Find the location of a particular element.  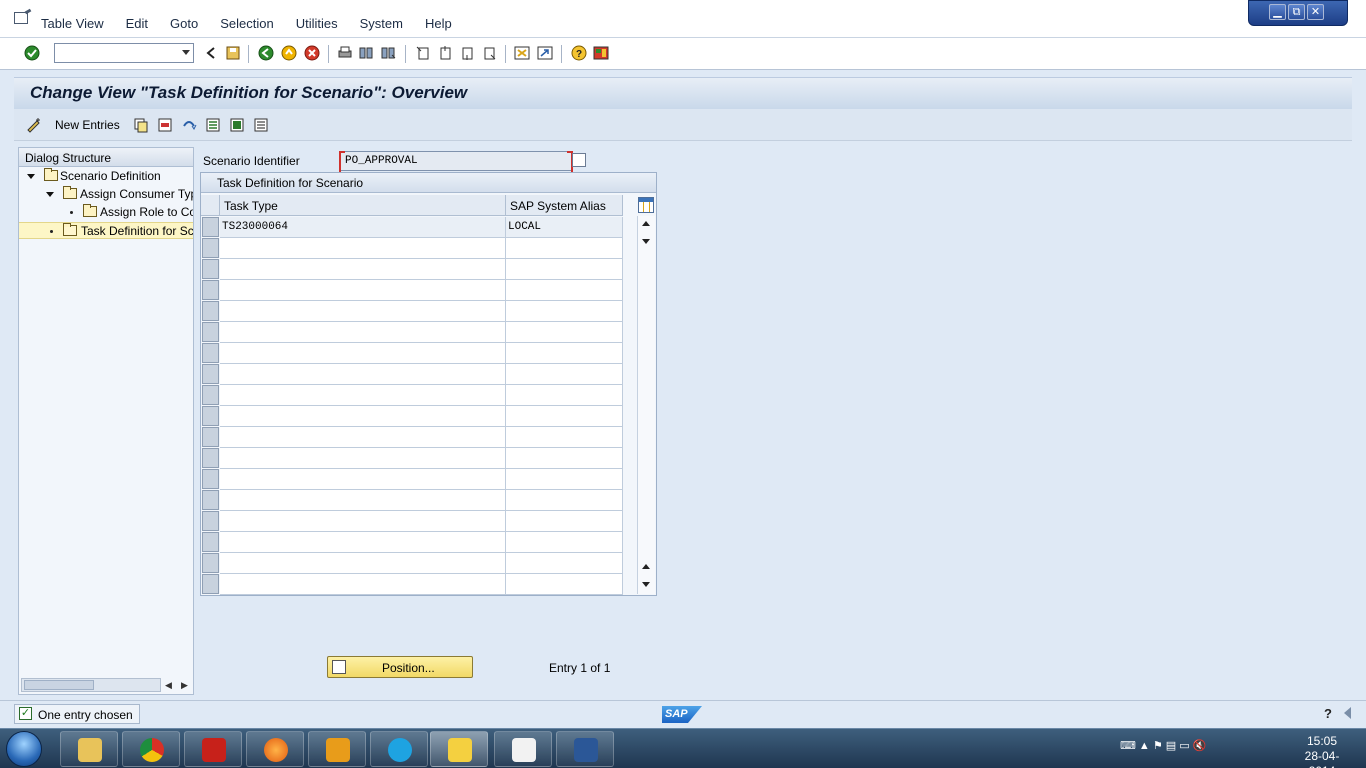

taskbar-word is located at coordinates (585, 749).